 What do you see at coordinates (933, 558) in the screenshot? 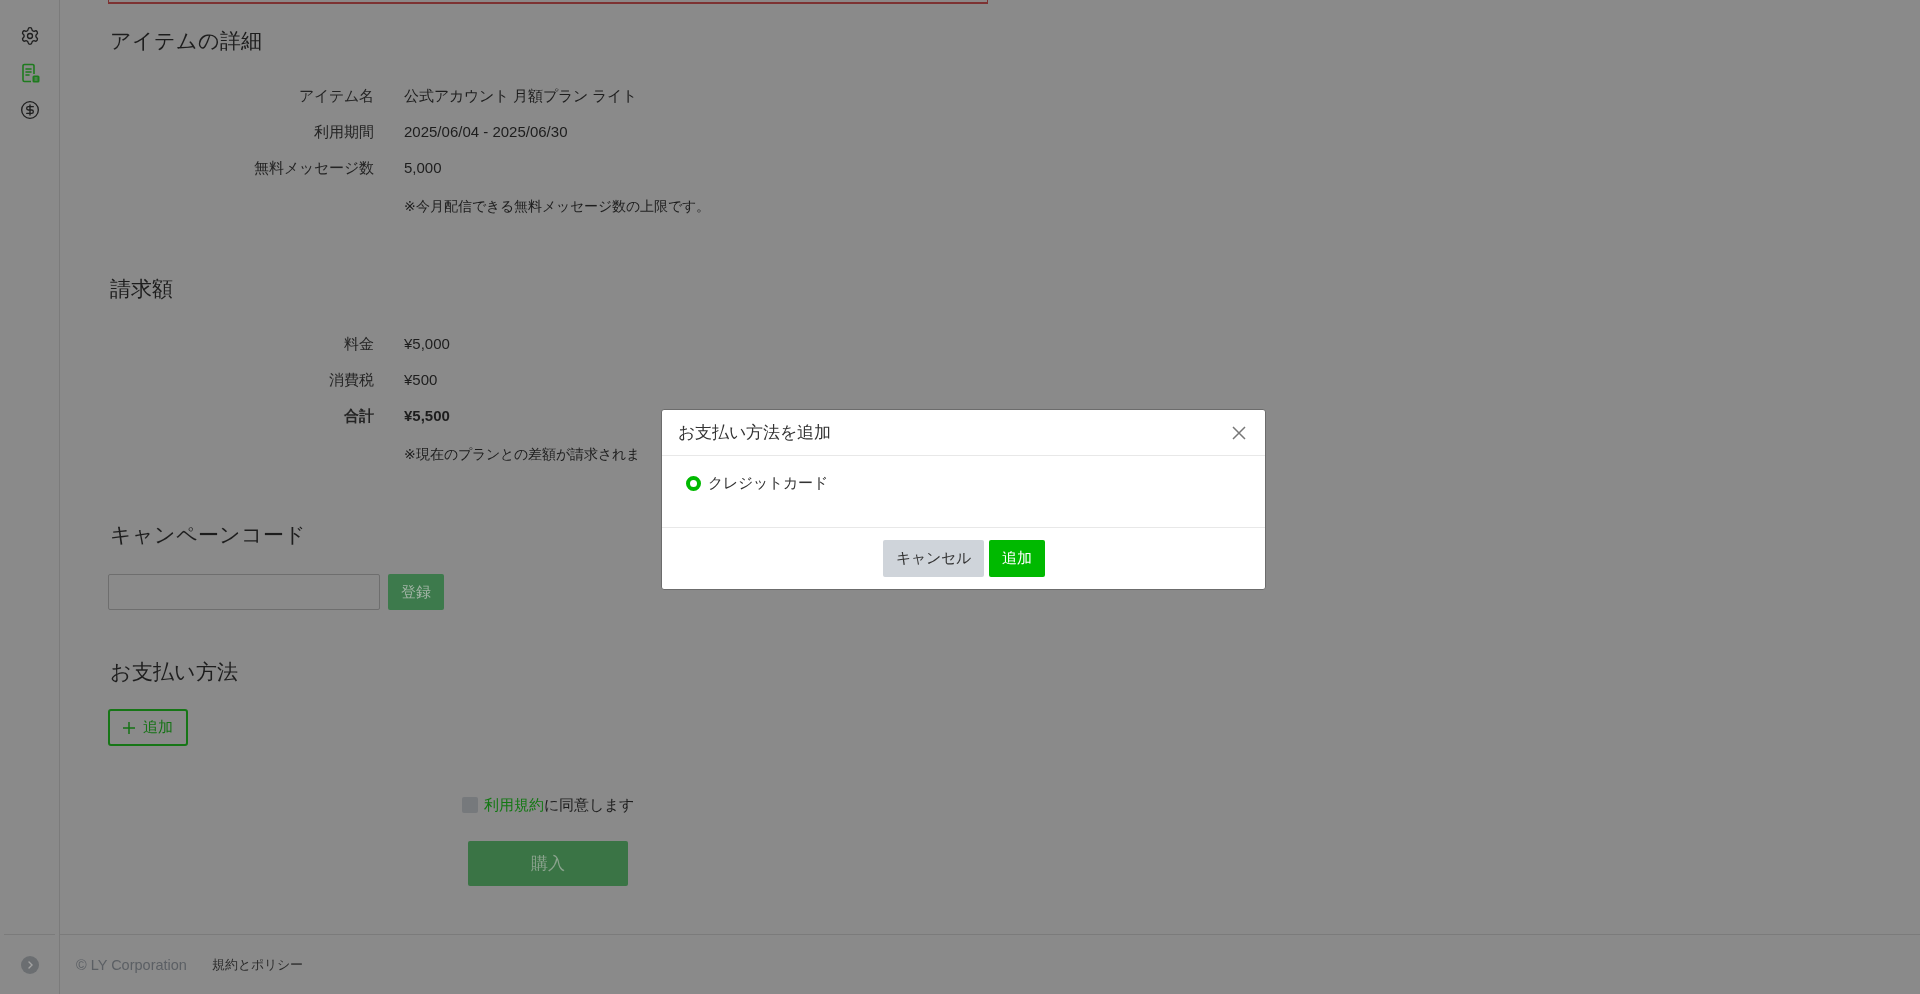
I see `cancel-button: キャンセル` at bounding box center [933, 558].